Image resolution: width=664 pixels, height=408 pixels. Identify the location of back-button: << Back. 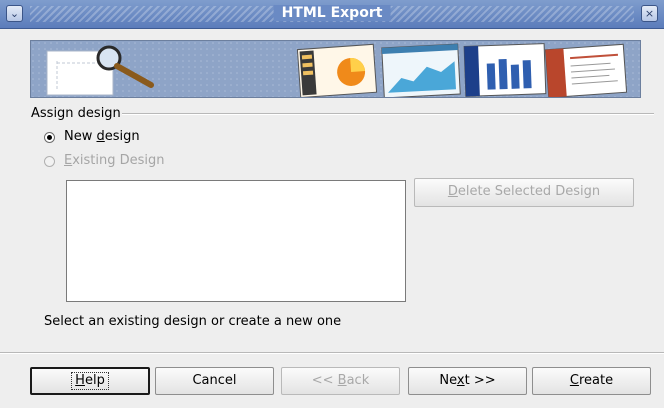
(340, 381).